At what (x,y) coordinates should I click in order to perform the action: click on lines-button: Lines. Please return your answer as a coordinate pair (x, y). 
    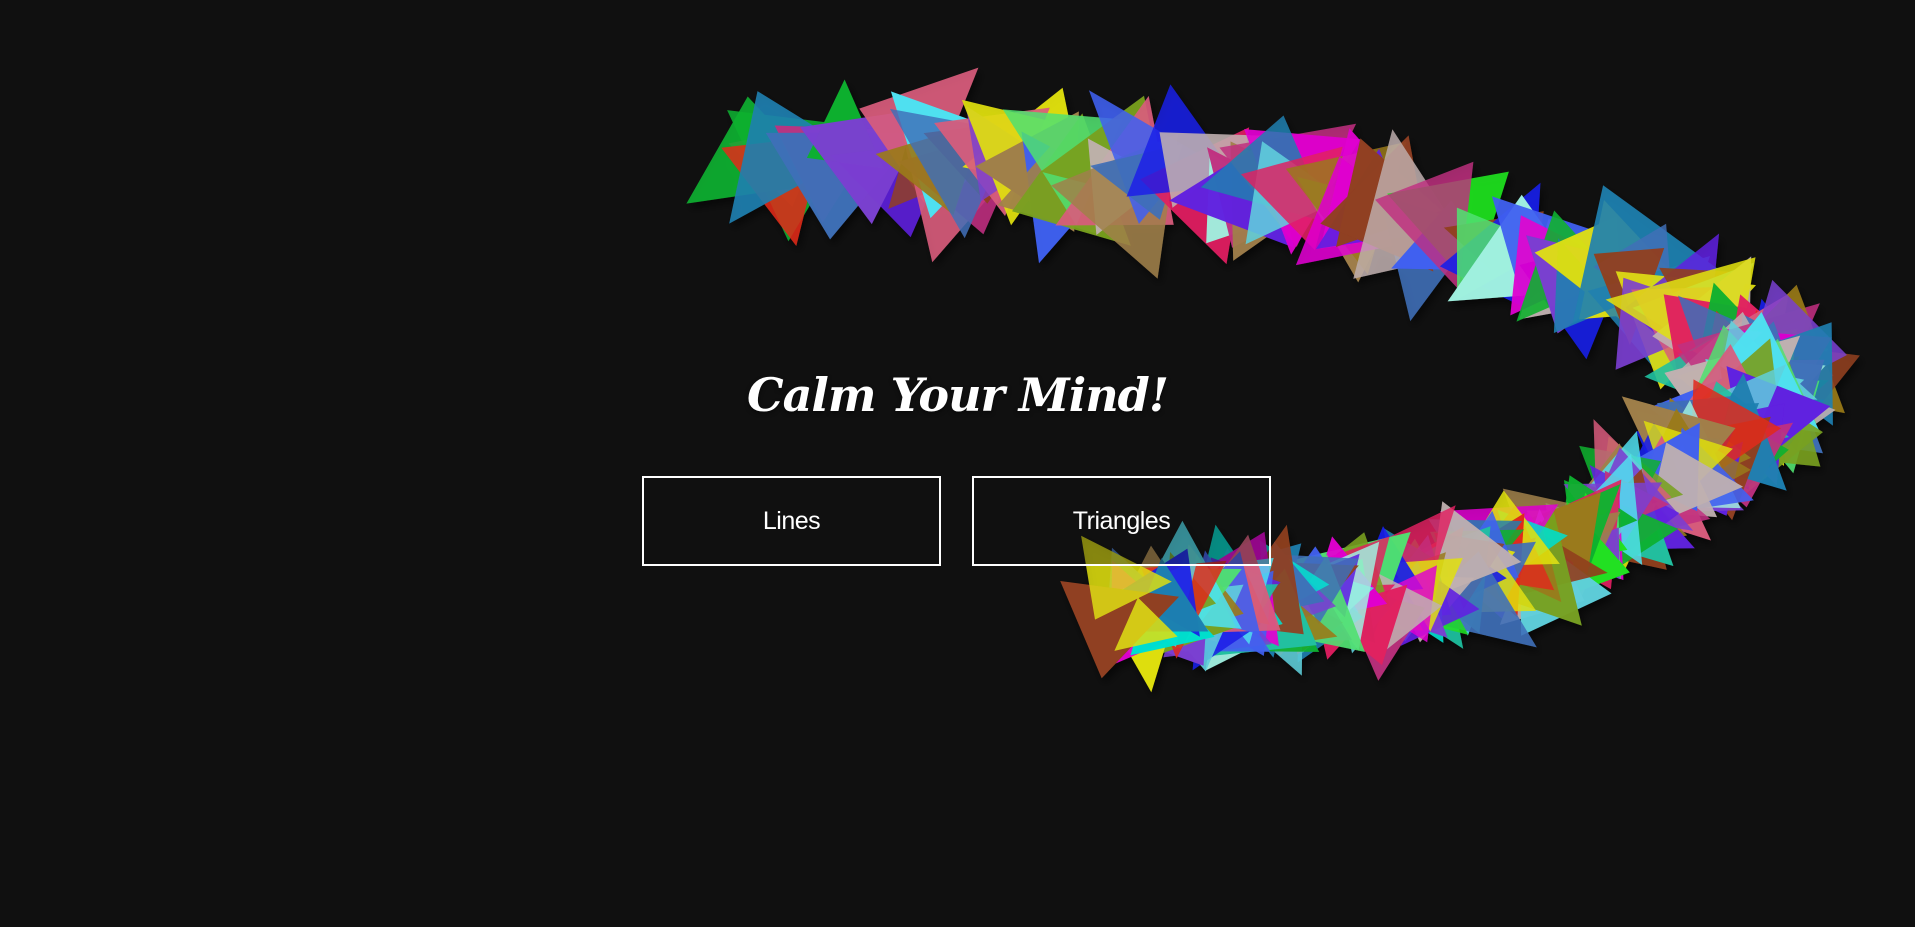
    Looking at the image, I should click on (791, 521).